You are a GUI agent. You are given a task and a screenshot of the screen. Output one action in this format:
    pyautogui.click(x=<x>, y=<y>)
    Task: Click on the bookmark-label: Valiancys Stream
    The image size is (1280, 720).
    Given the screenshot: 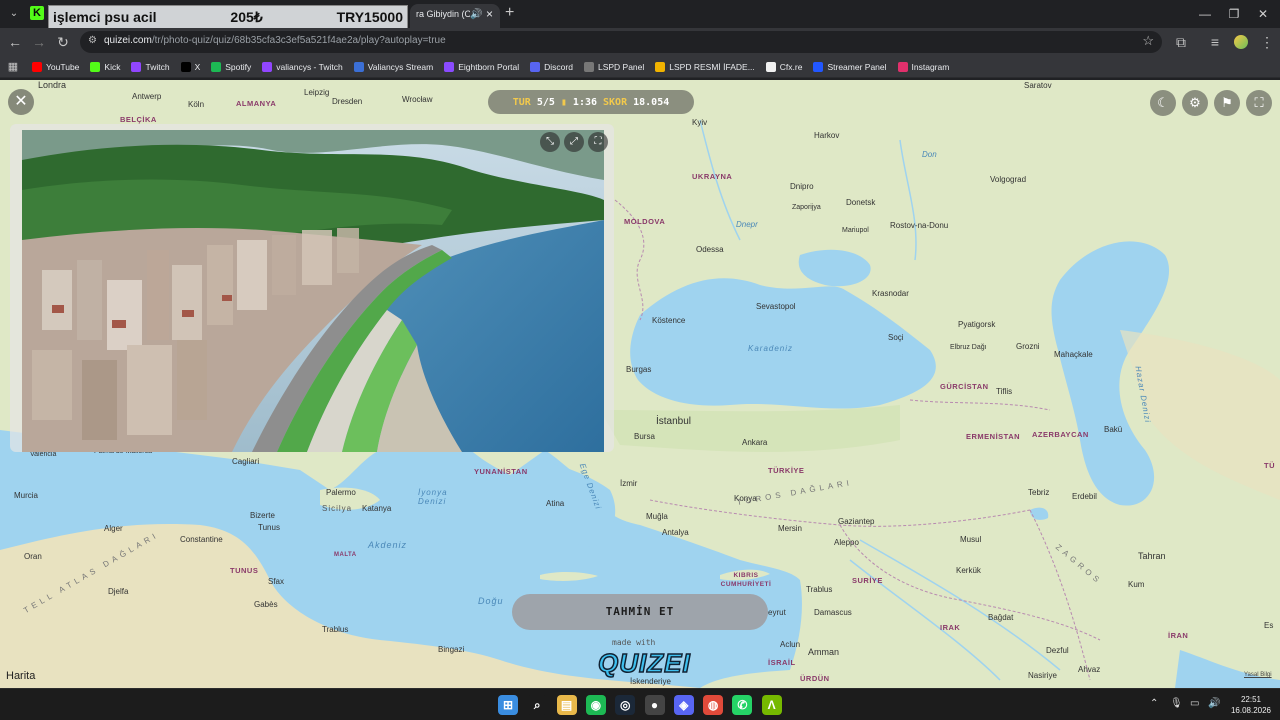 What is the action you would take?
    pyautogui.click(x=400, y=66)
    